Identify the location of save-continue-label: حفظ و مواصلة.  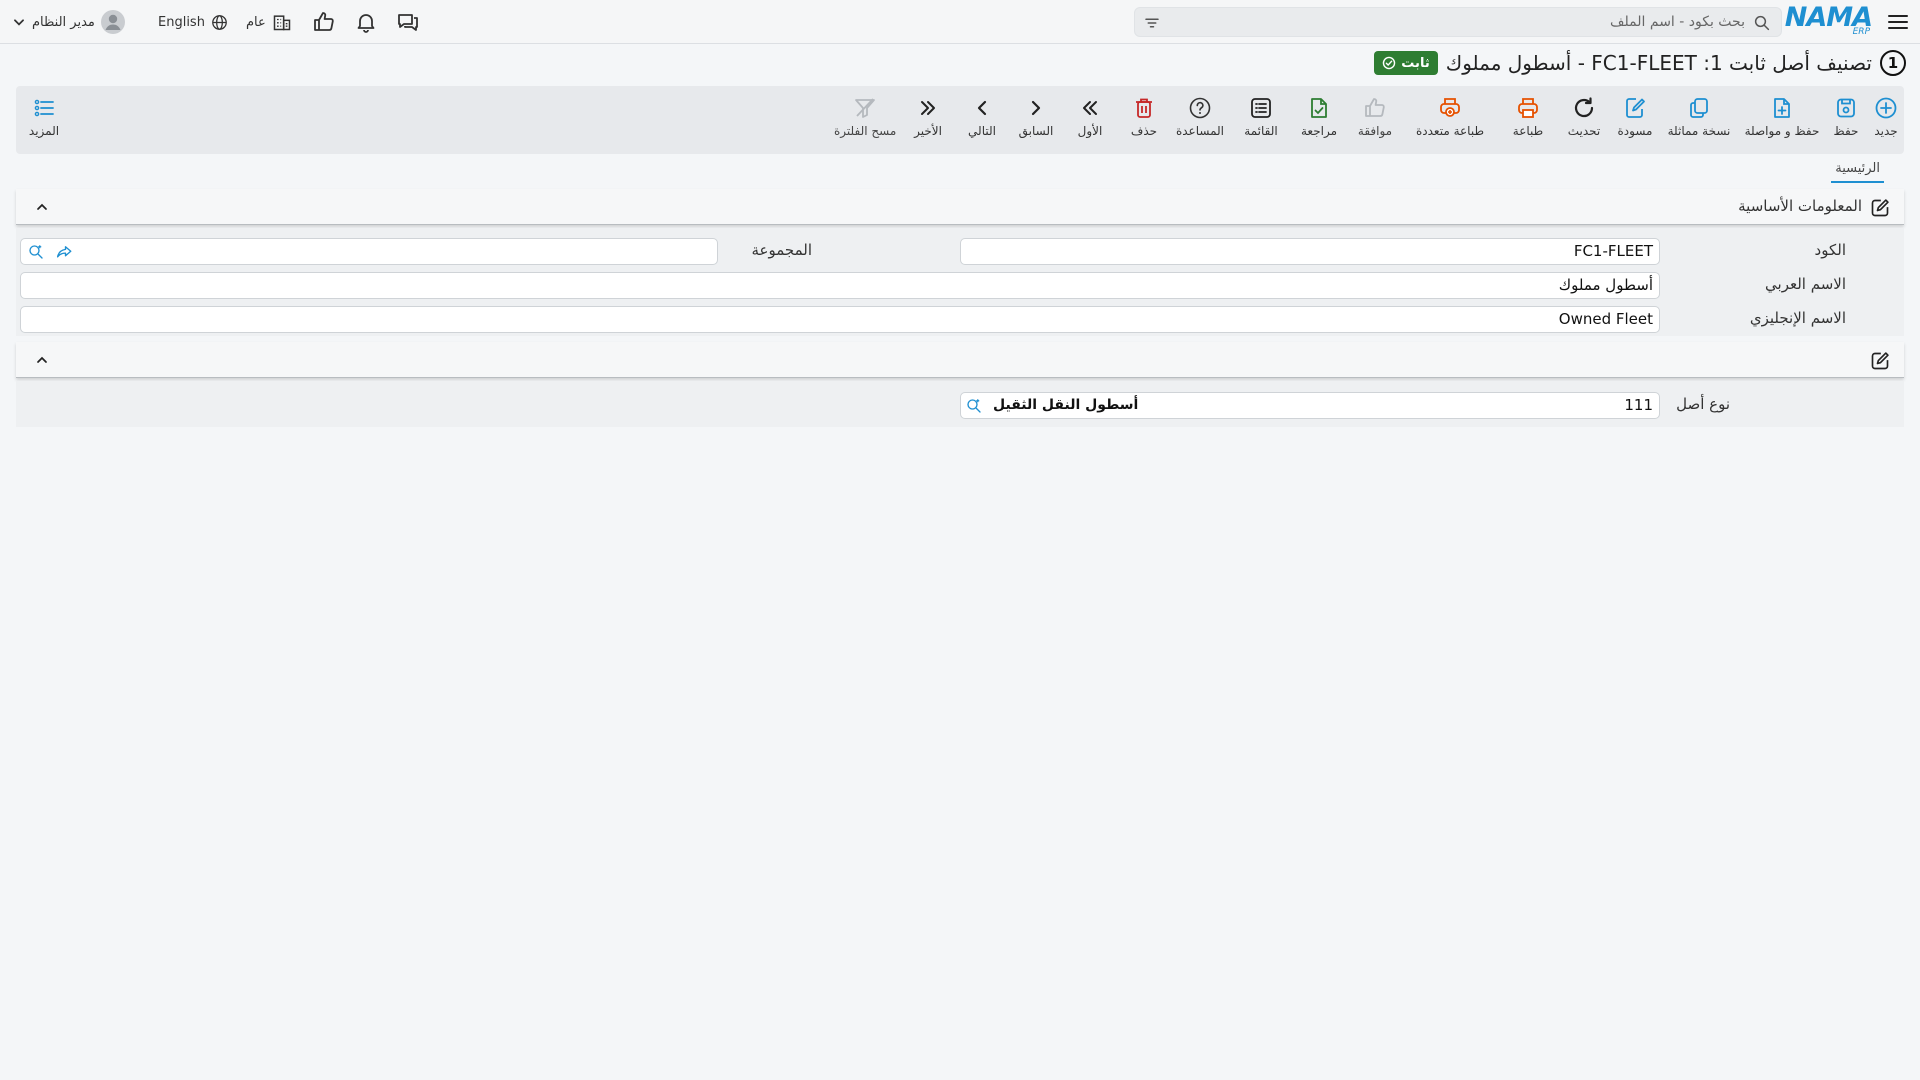
(1782, 131).